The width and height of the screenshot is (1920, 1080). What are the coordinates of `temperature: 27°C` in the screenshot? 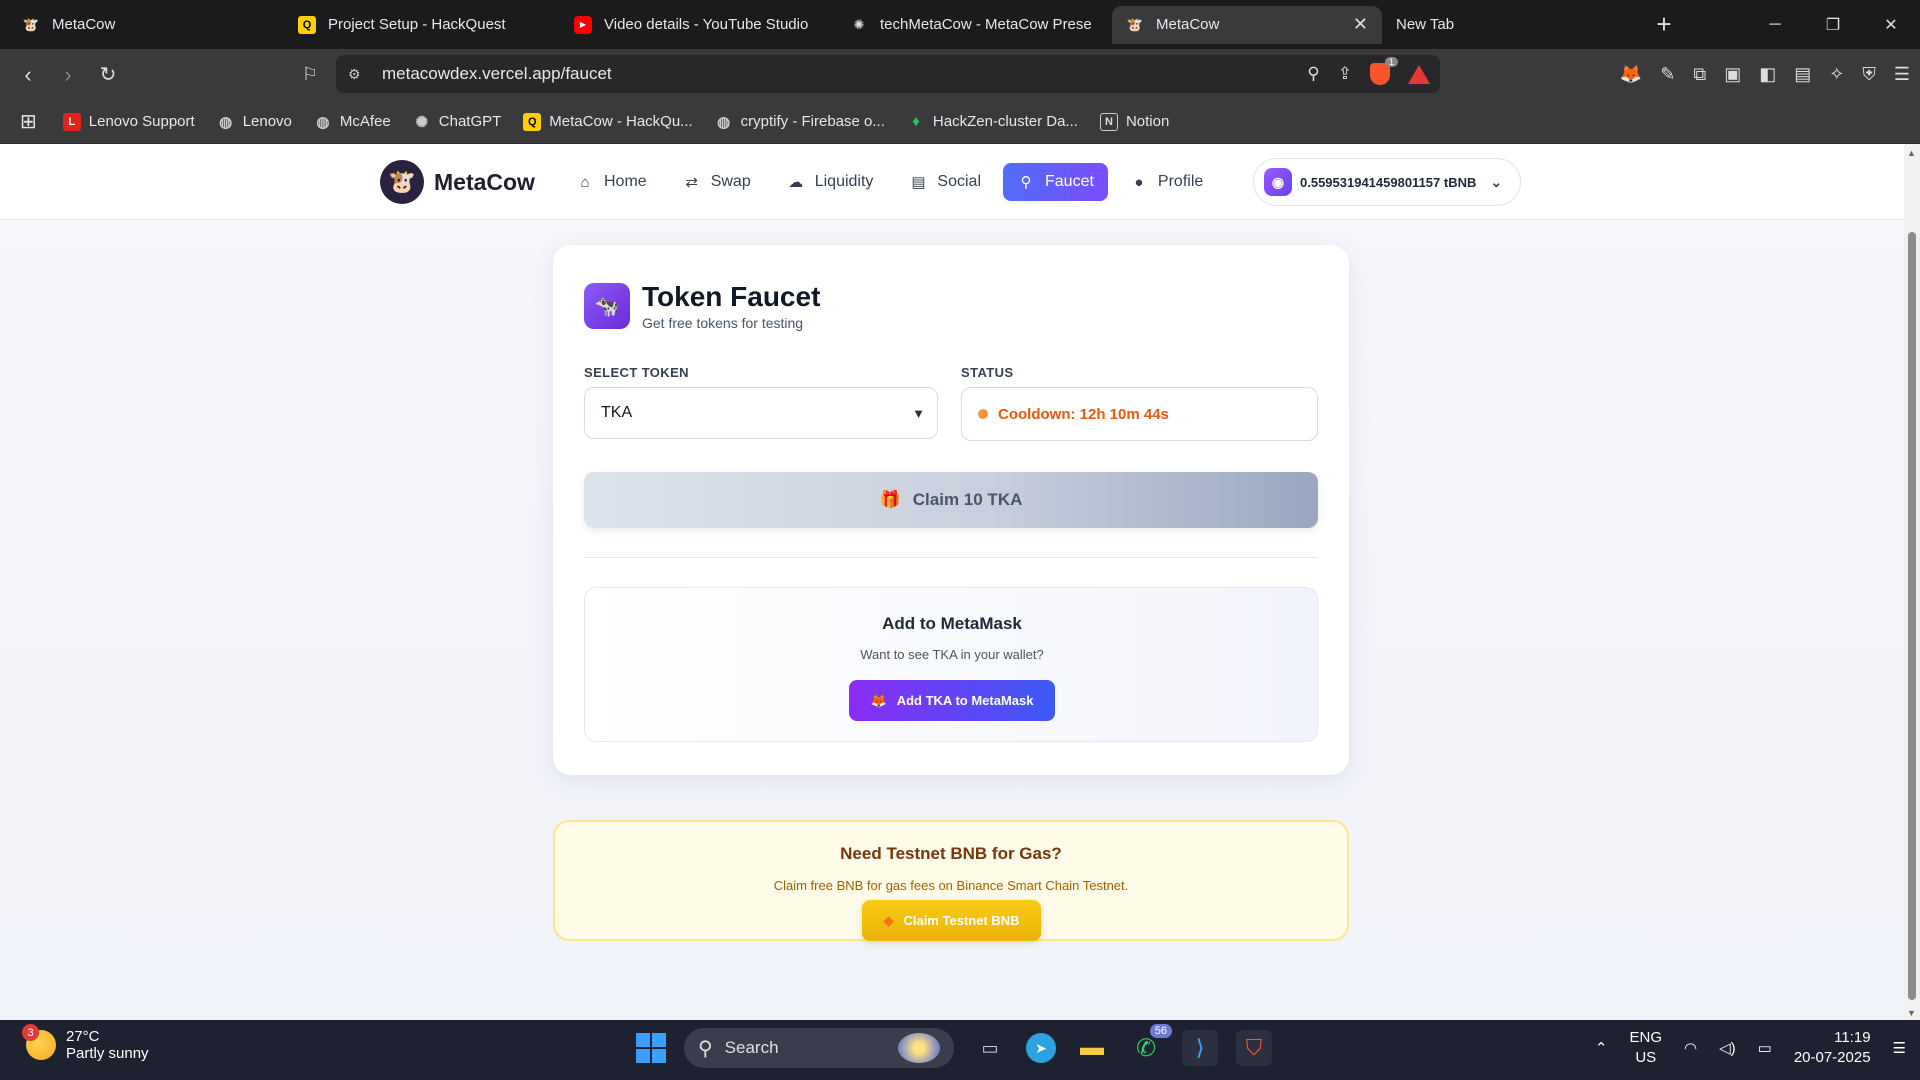 It's located at (83, 1036).